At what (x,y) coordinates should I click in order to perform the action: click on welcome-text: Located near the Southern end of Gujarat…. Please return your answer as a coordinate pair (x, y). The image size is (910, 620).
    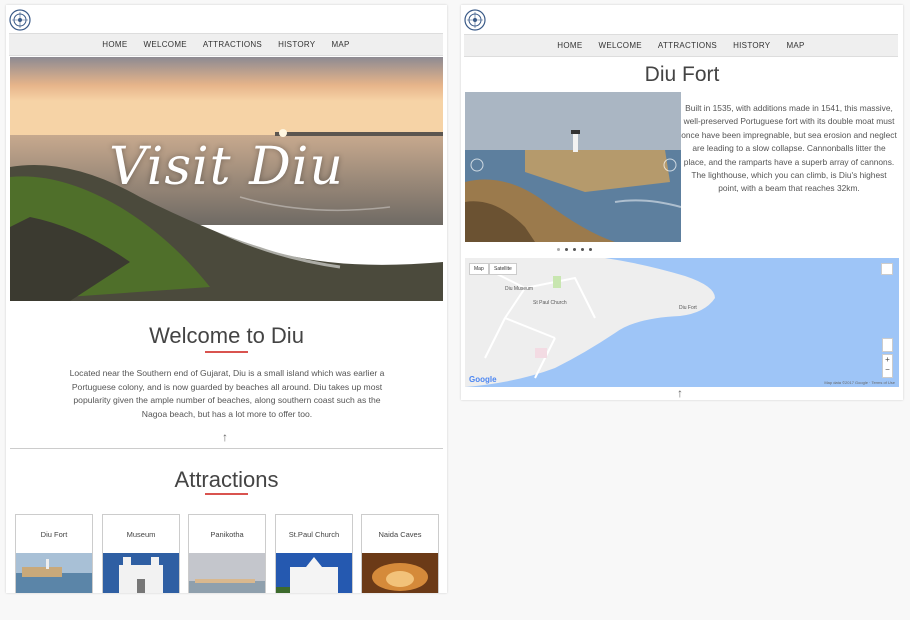
    Looking at the image, I should click on (227, 393).